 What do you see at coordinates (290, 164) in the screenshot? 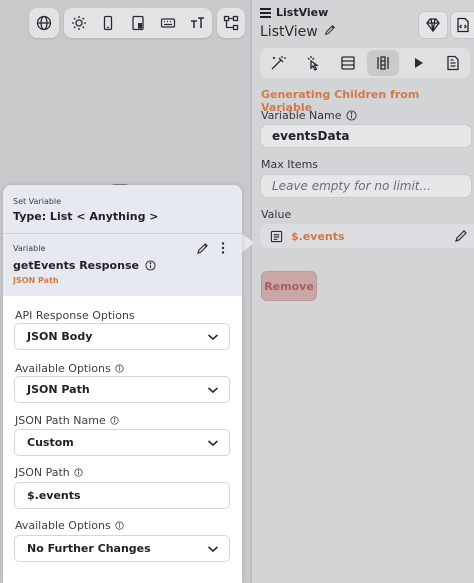
I see `max-items-label: Max Items` at bounding box center [290, 164].